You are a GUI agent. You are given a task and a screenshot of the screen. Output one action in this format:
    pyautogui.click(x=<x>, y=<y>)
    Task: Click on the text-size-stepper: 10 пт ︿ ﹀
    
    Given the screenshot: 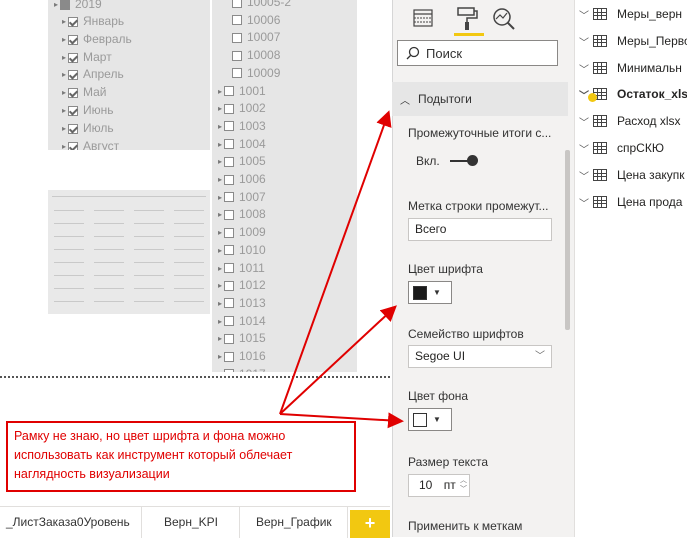 What is the action you would take?
    pyautogui.click(x=439, y=485)
    